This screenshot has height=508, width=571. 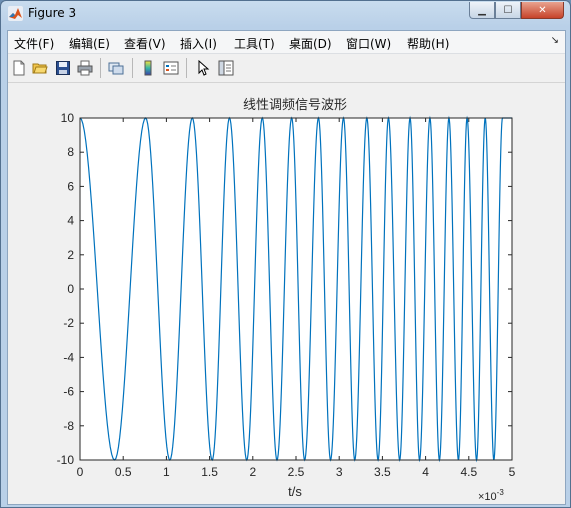 What do you see at coordinates (70, 255) in the screenshot?
I see `y-tick-label: 2` at bounding box center [70, 255].